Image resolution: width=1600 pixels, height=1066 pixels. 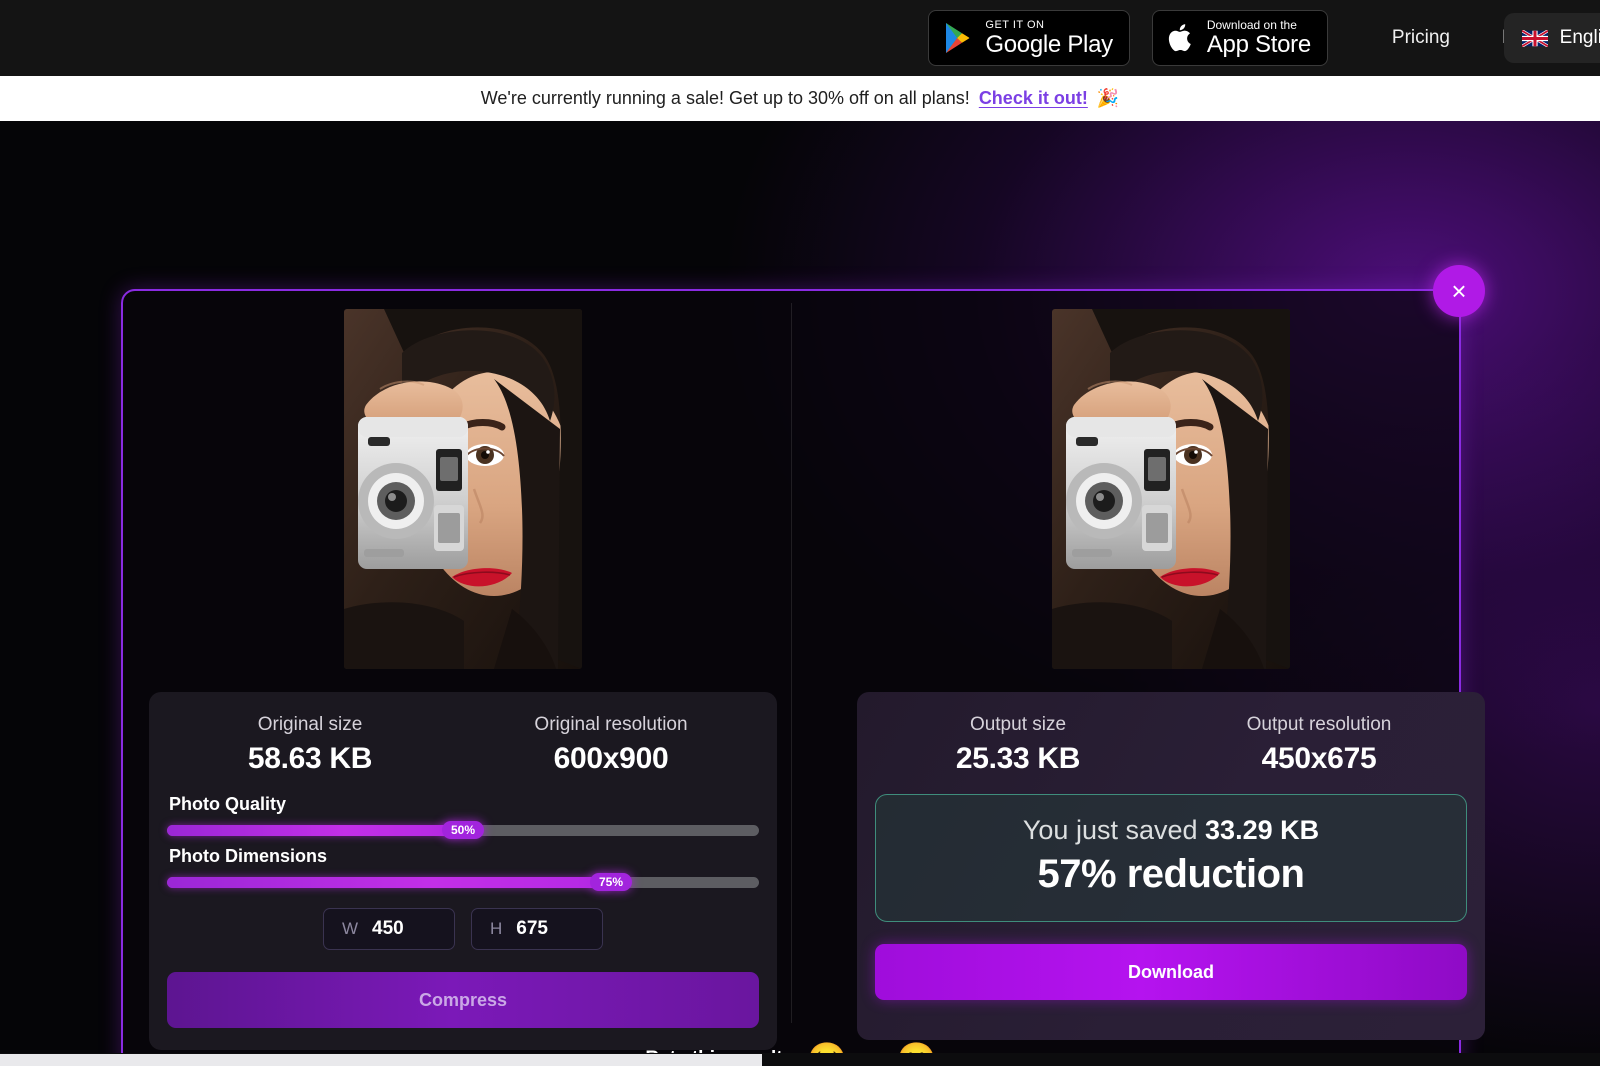 I want to click on nav-link-pricing: Pricing, so click(x=1421, y=38).